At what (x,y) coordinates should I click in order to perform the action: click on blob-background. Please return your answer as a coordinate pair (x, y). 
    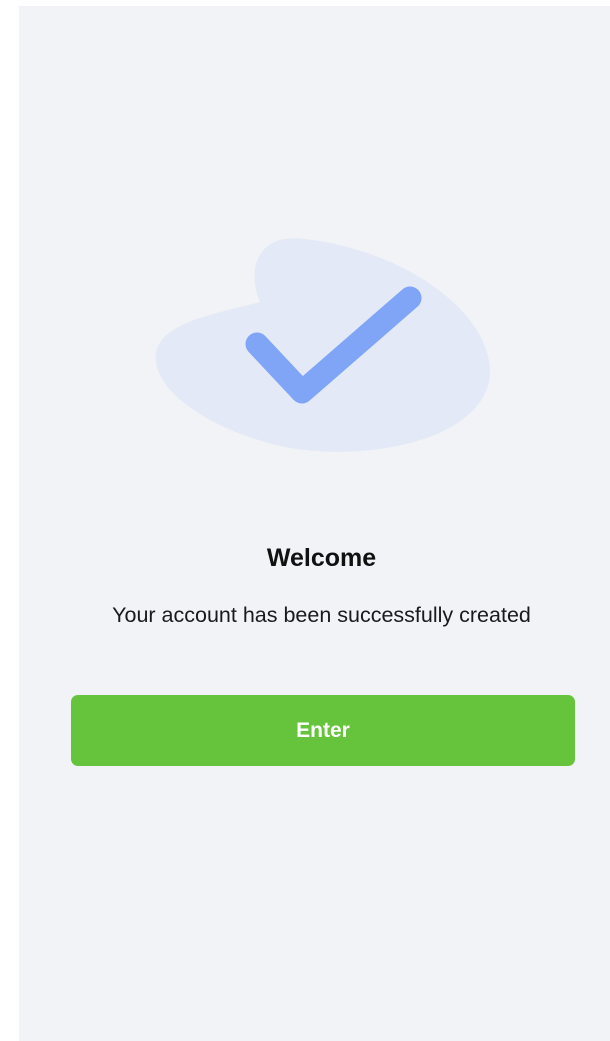
    Looking at the image, I should click on (322, 345).